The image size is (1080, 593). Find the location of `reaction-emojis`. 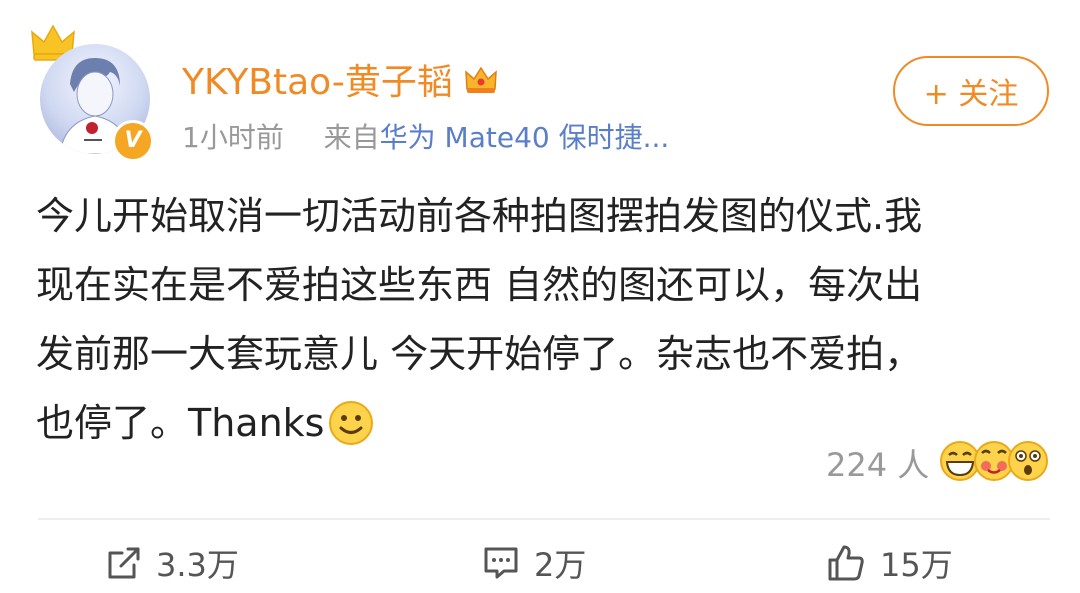

reaction-emojis is located at coordinates (994, 461).